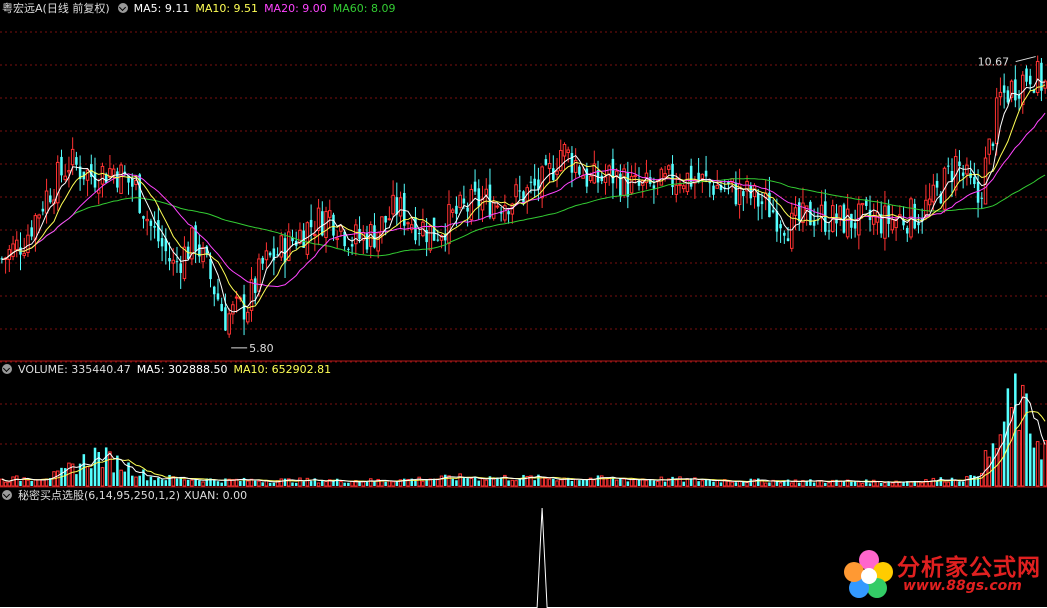 Image resolution: width=1047 pixels, height=608 pixels. I want to click on indicator-panel-header: 秘密买点选股(6,14,95,250,1,2) XUAN: 0.00, so click(127, 496).